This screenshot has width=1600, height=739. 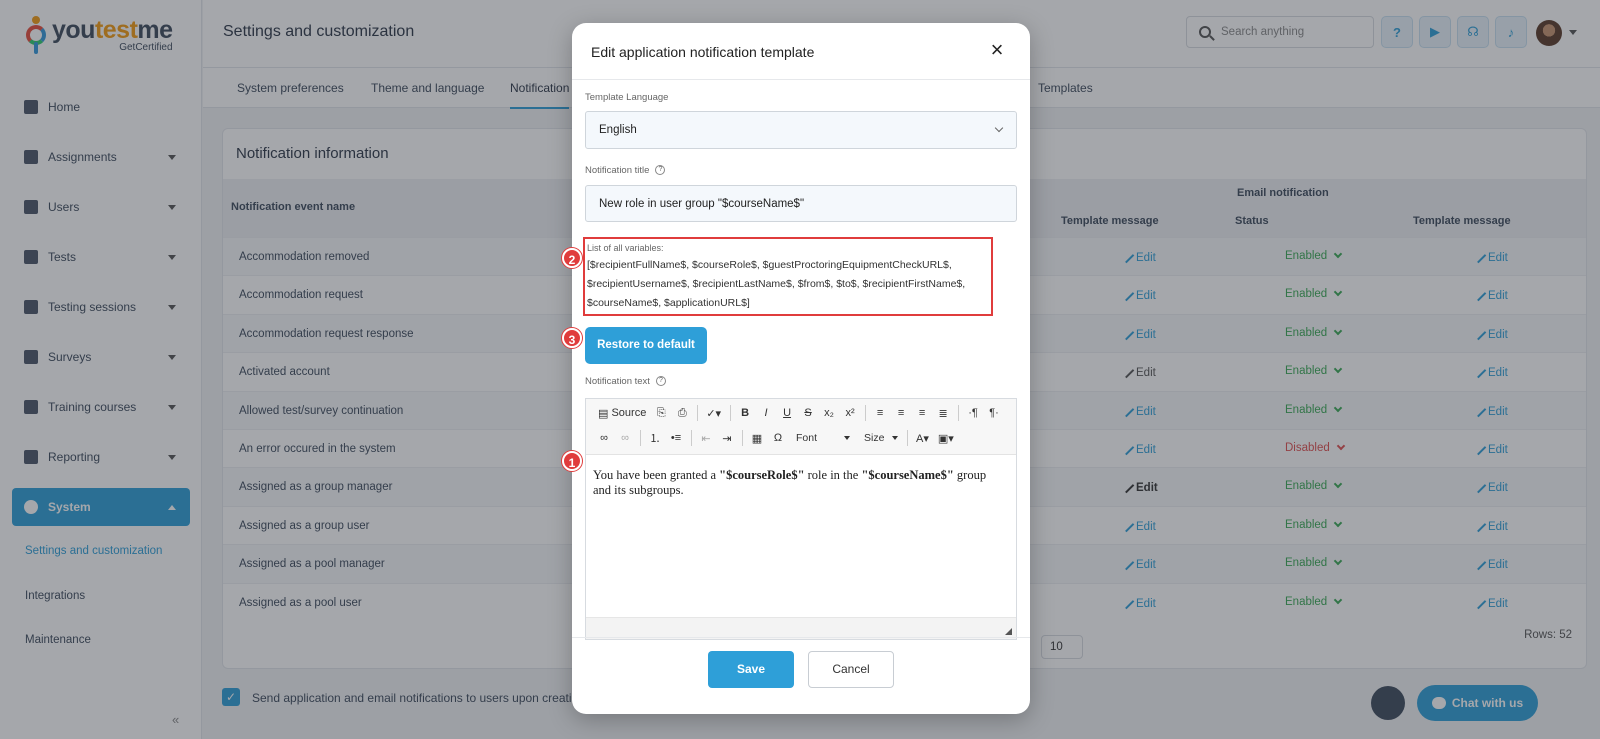 I want to click on superscript-icon: x², so click(x=850, y=413).